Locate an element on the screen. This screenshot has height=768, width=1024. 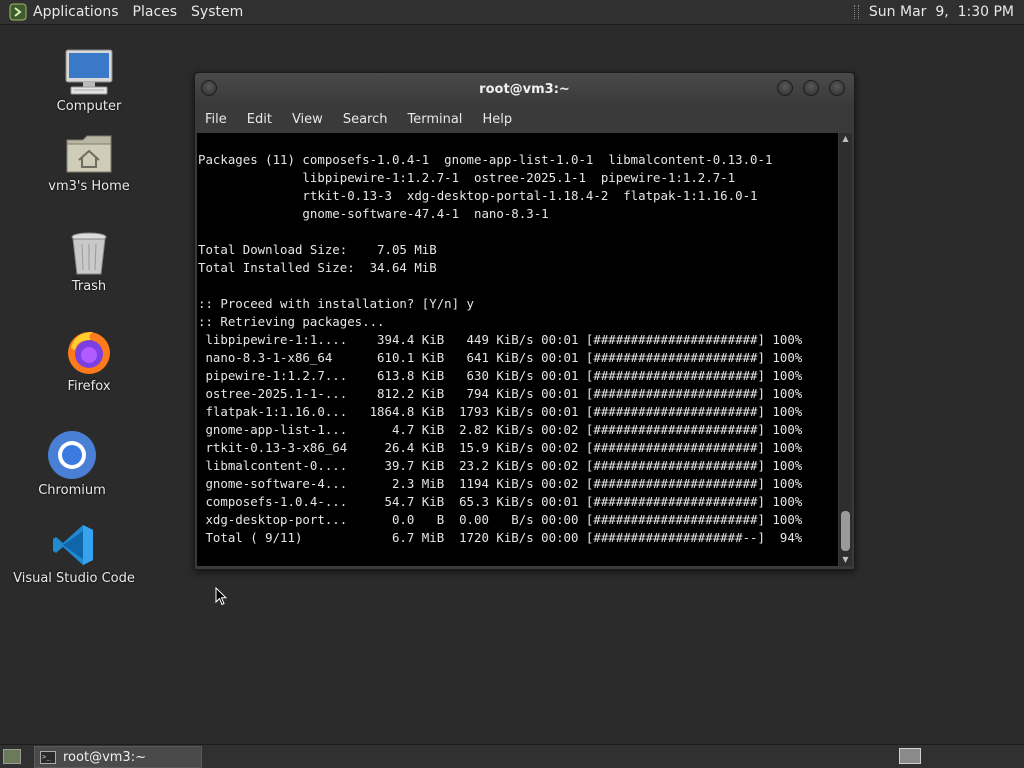
menu-edit: Edit is located at coordinates (259, 119).